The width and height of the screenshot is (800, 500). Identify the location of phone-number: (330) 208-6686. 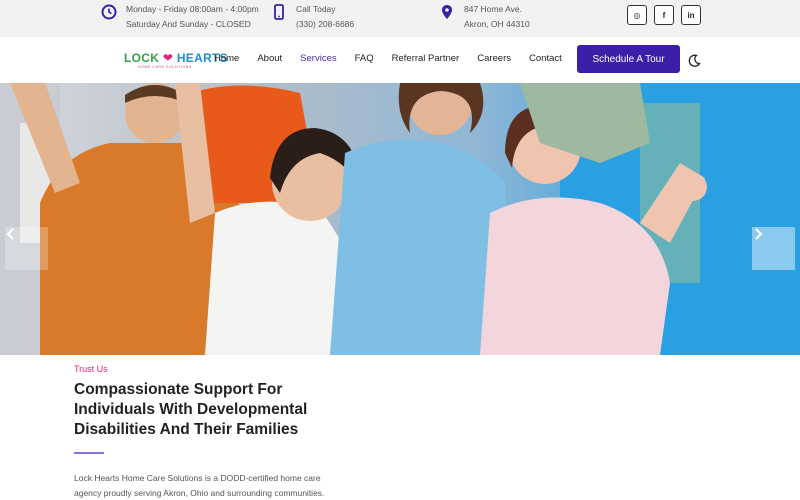
(325, 24).